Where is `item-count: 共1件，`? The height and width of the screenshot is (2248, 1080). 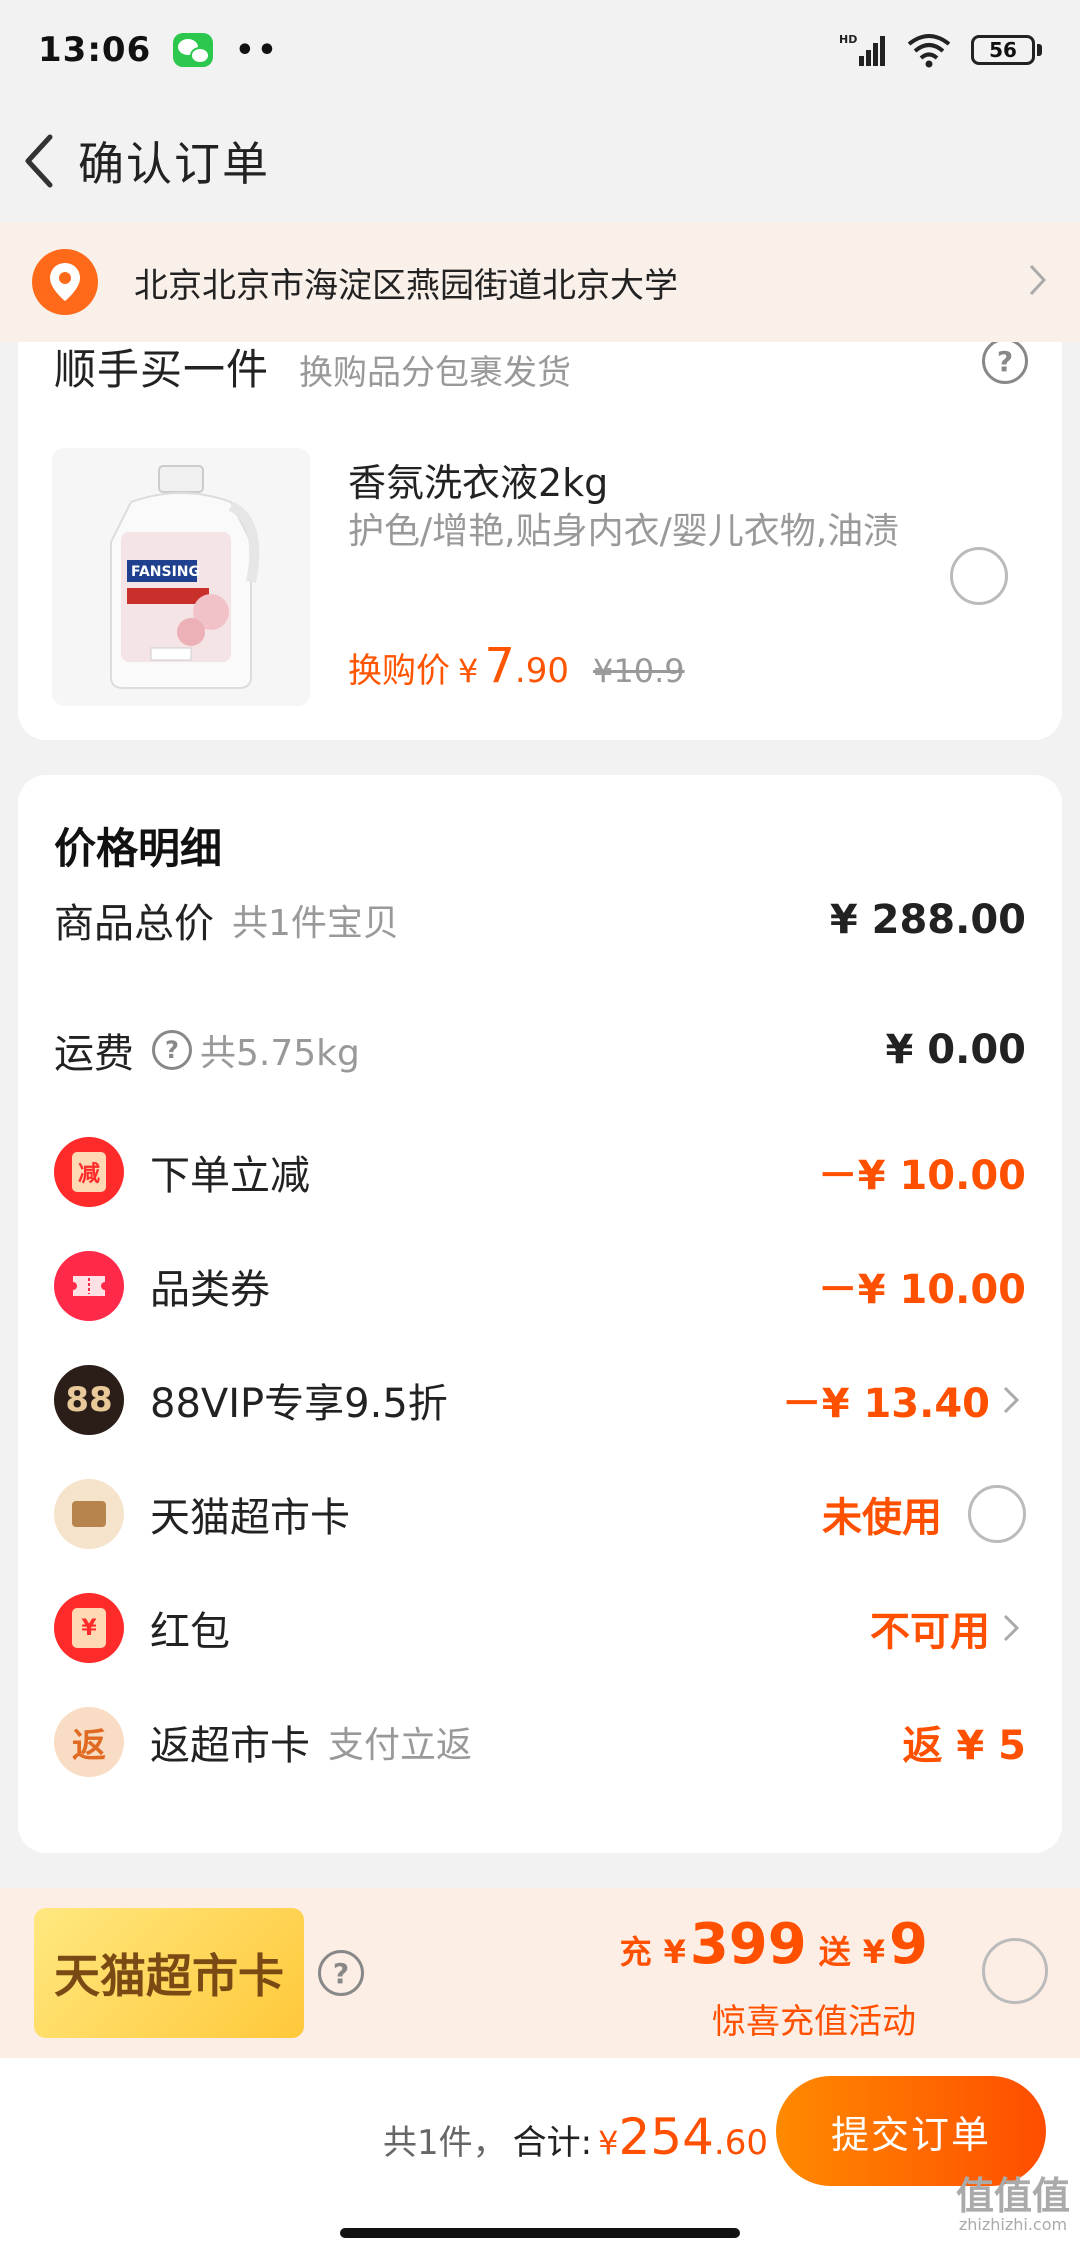
item-count: 共1件， is located at coordinates (445, 2143).